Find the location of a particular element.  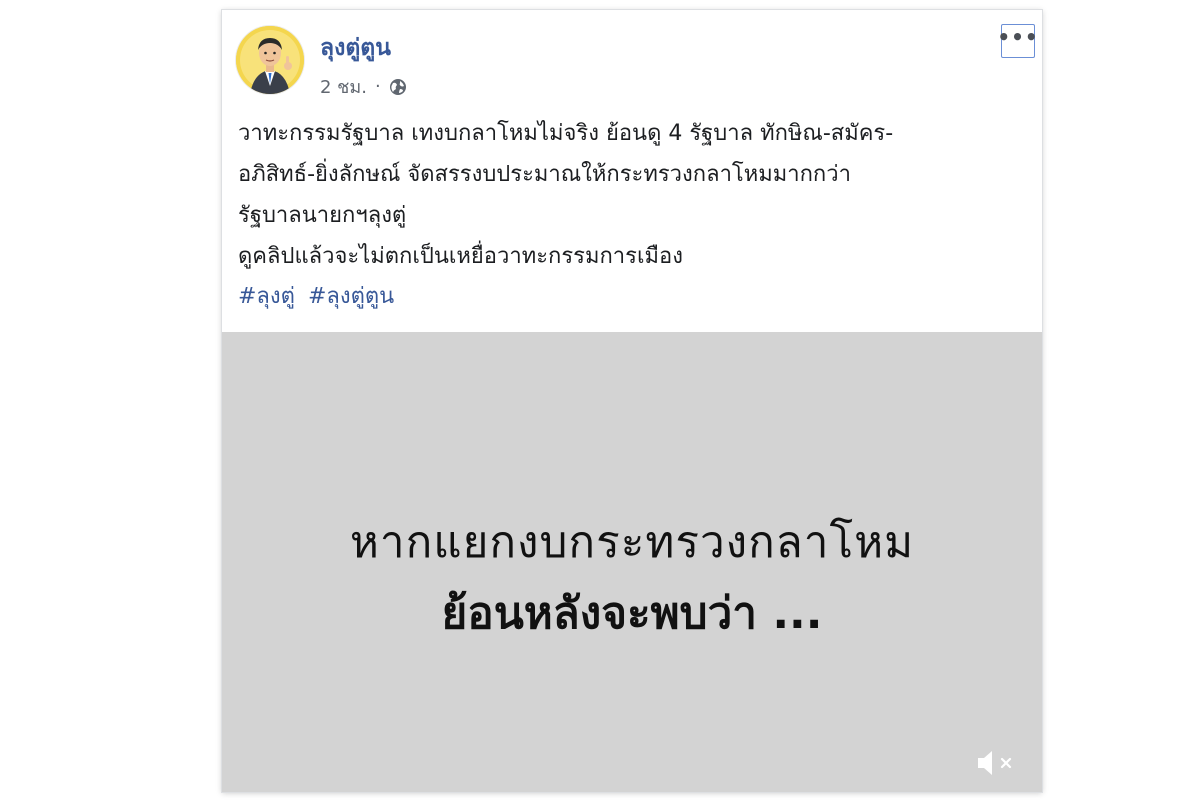

speaker-muted-icon is located at coordinates (995, 763).